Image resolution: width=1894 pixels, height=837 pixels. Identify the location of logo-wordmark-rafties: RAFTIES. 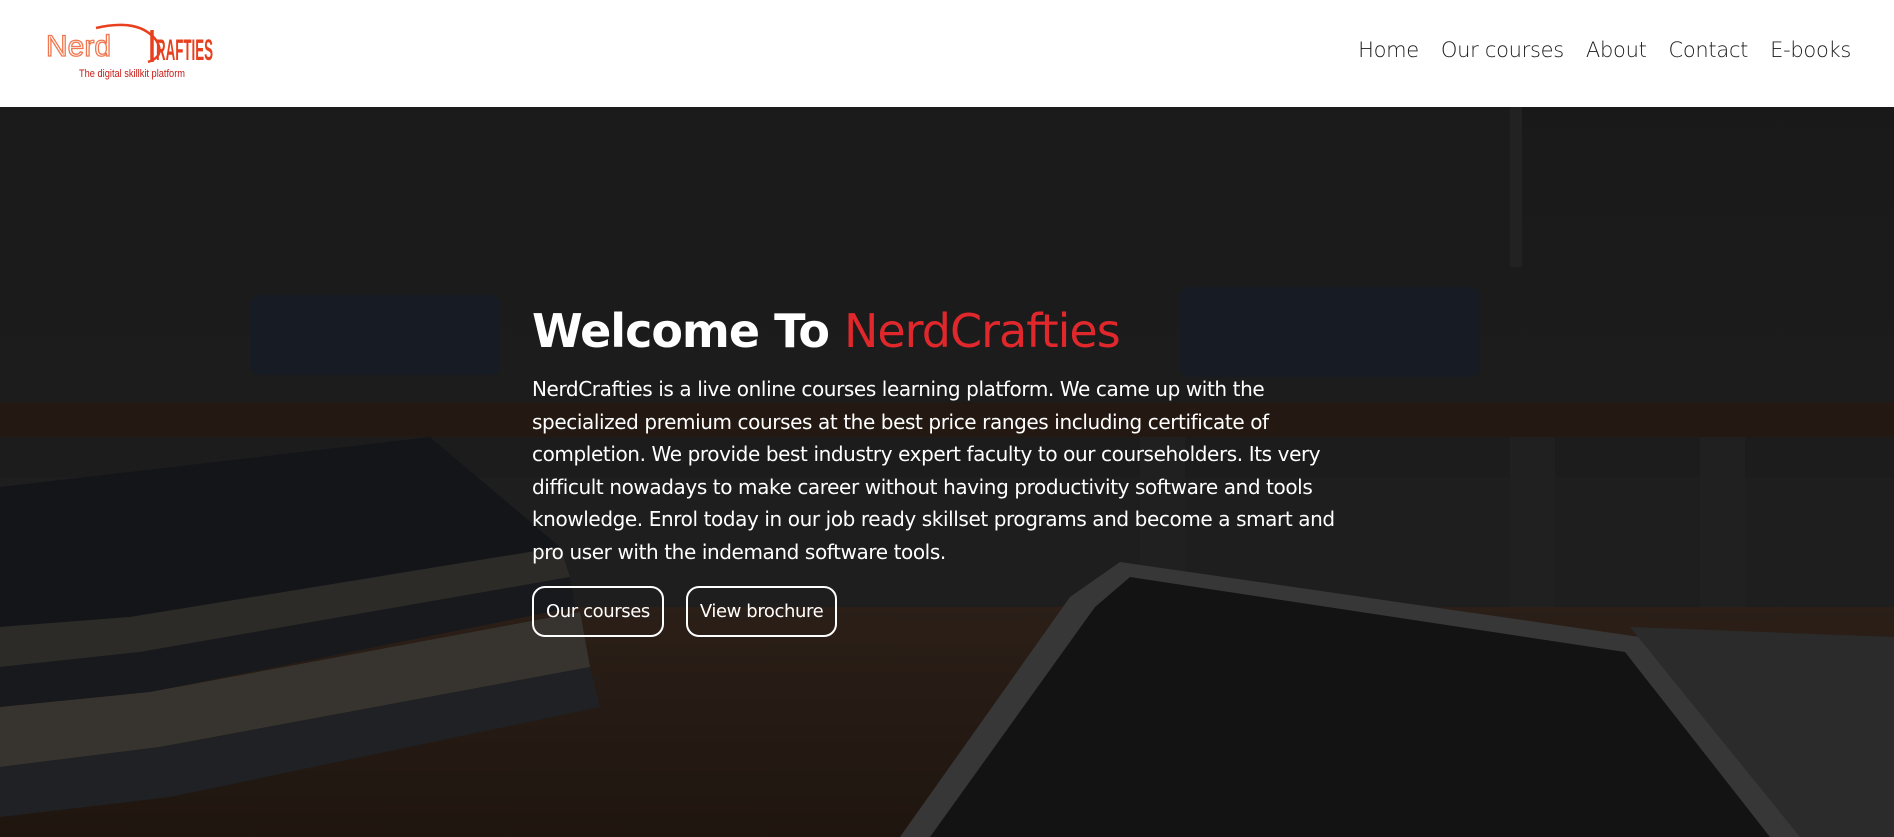
(184, 50).